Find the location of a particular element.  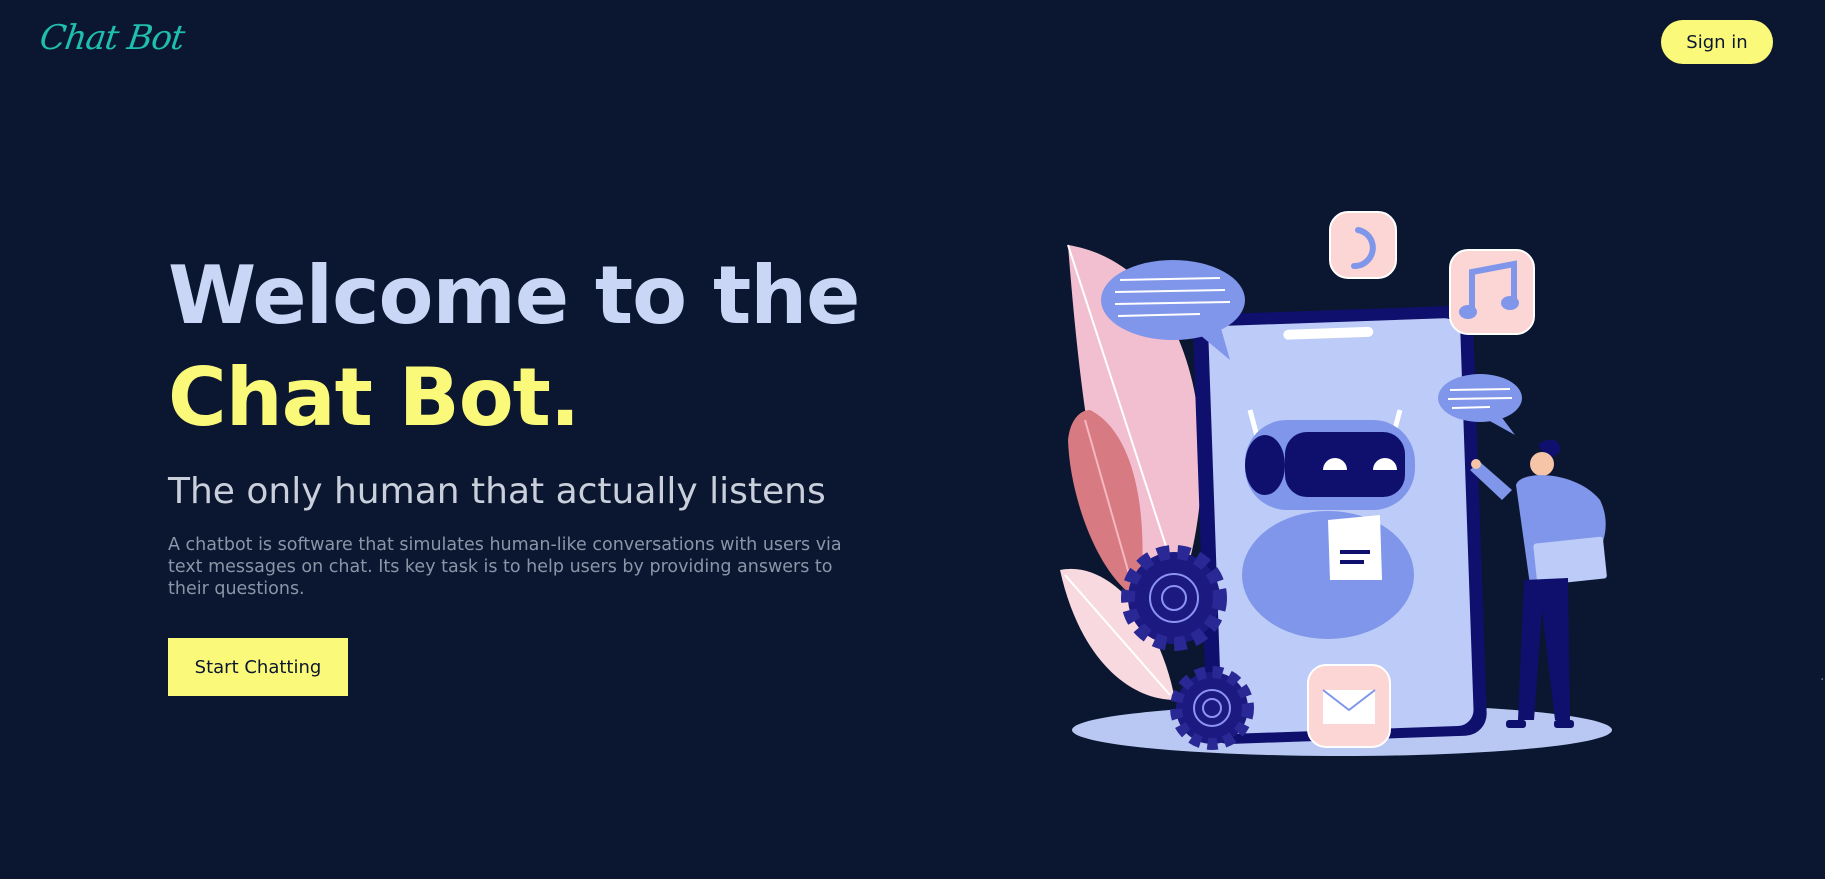

gear-icon is located at coordinates (1174, 598).